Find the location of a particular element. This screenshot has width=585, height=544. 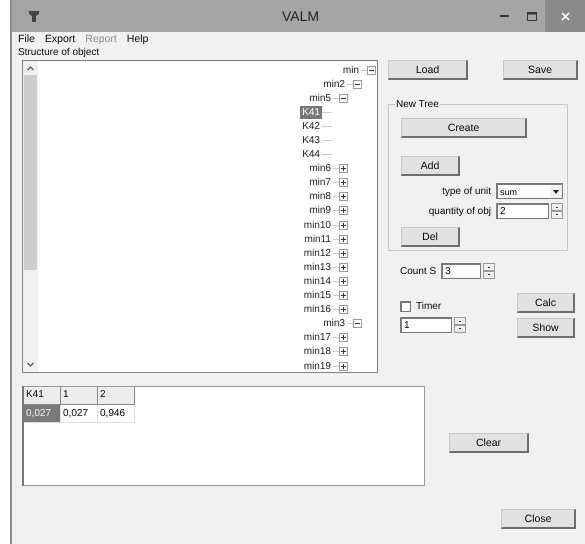

tree-item: min9 is located at coordinates (320, 211).